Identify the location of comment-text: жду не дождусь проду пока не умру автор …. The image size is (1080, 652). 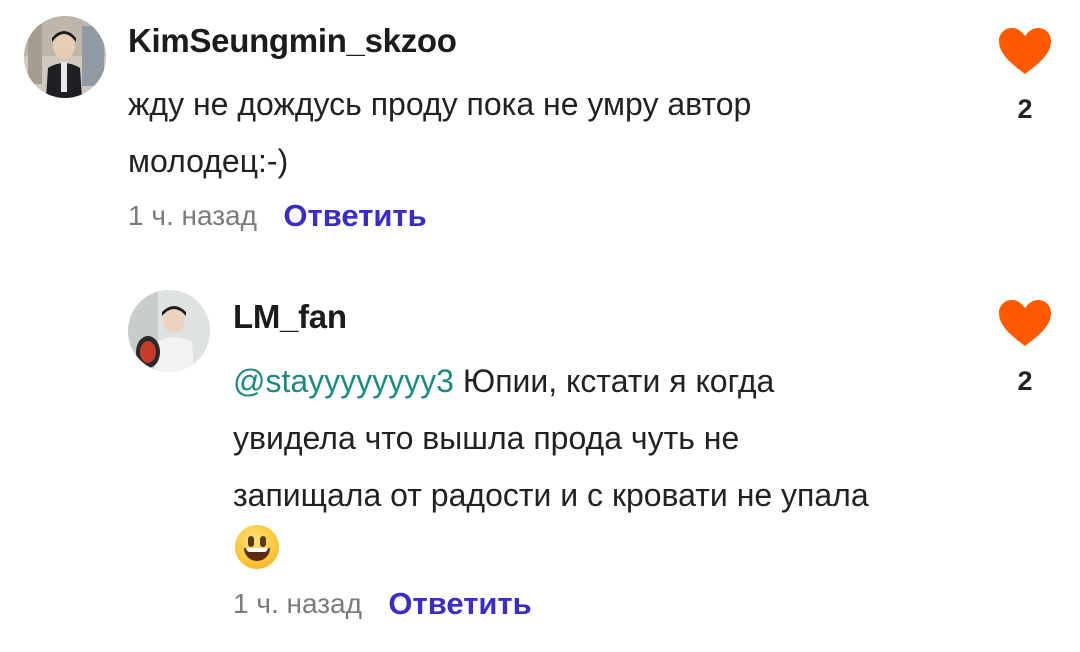
(440, 132).